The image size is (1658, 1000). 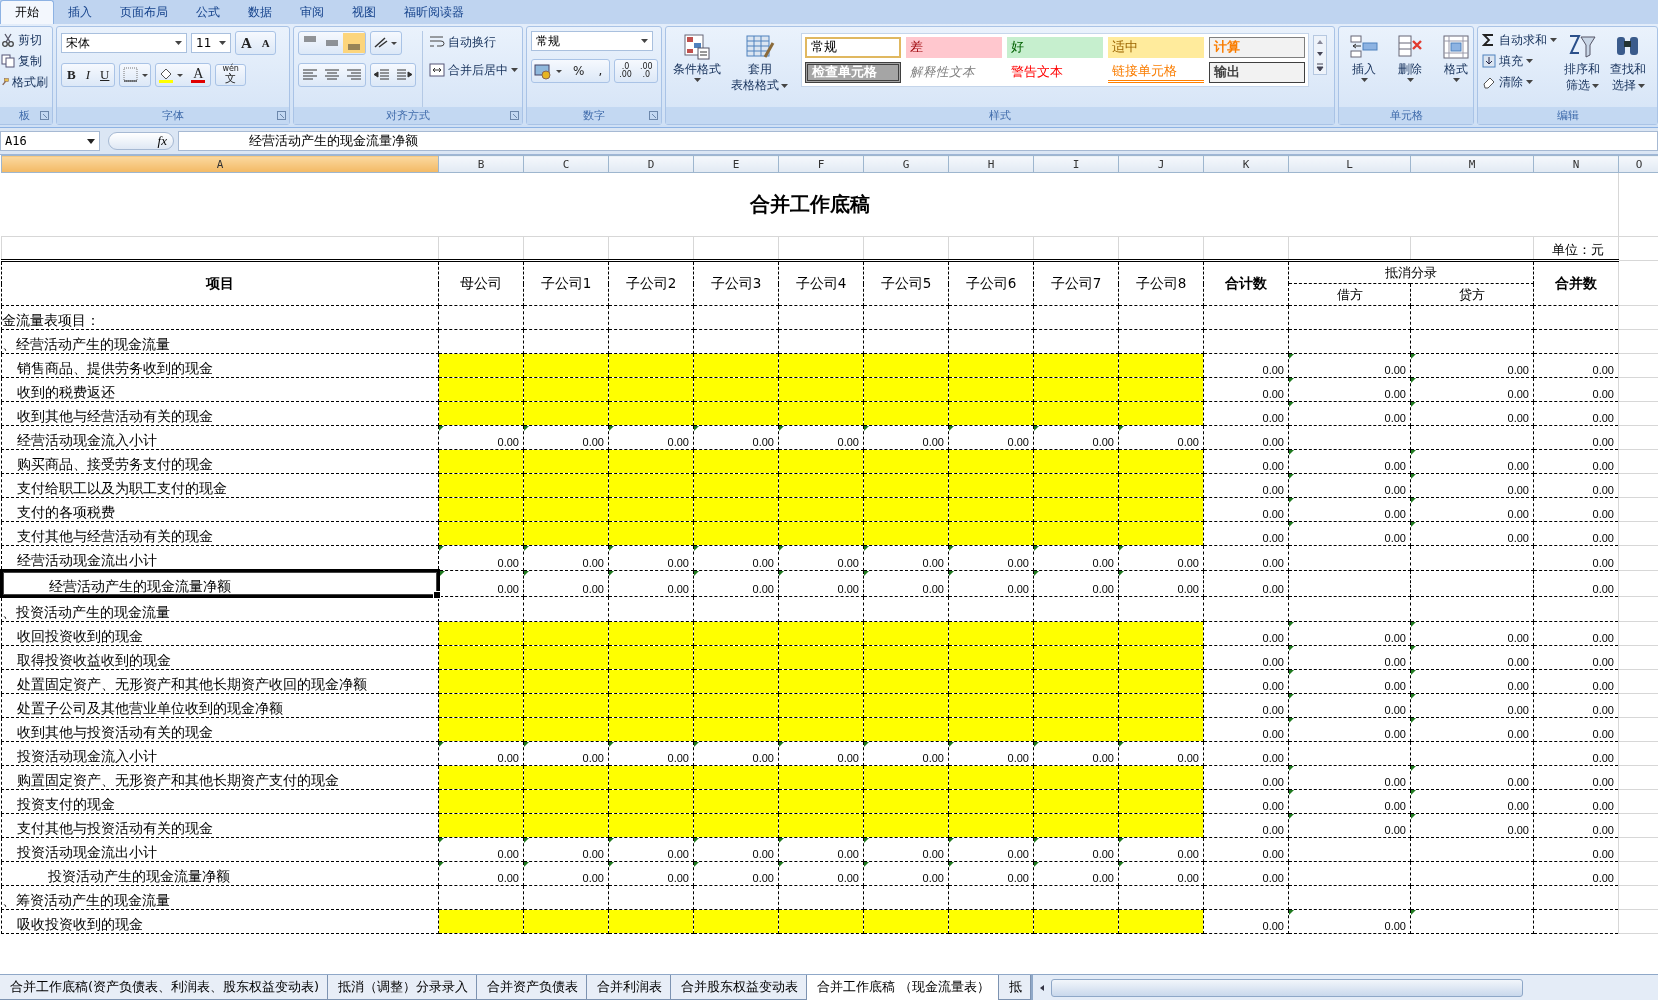 What do you see at coordinates (473, 70) in the screenshot?
I see `merge-center-button: 合并后居中` at bounding box center [473, 70].